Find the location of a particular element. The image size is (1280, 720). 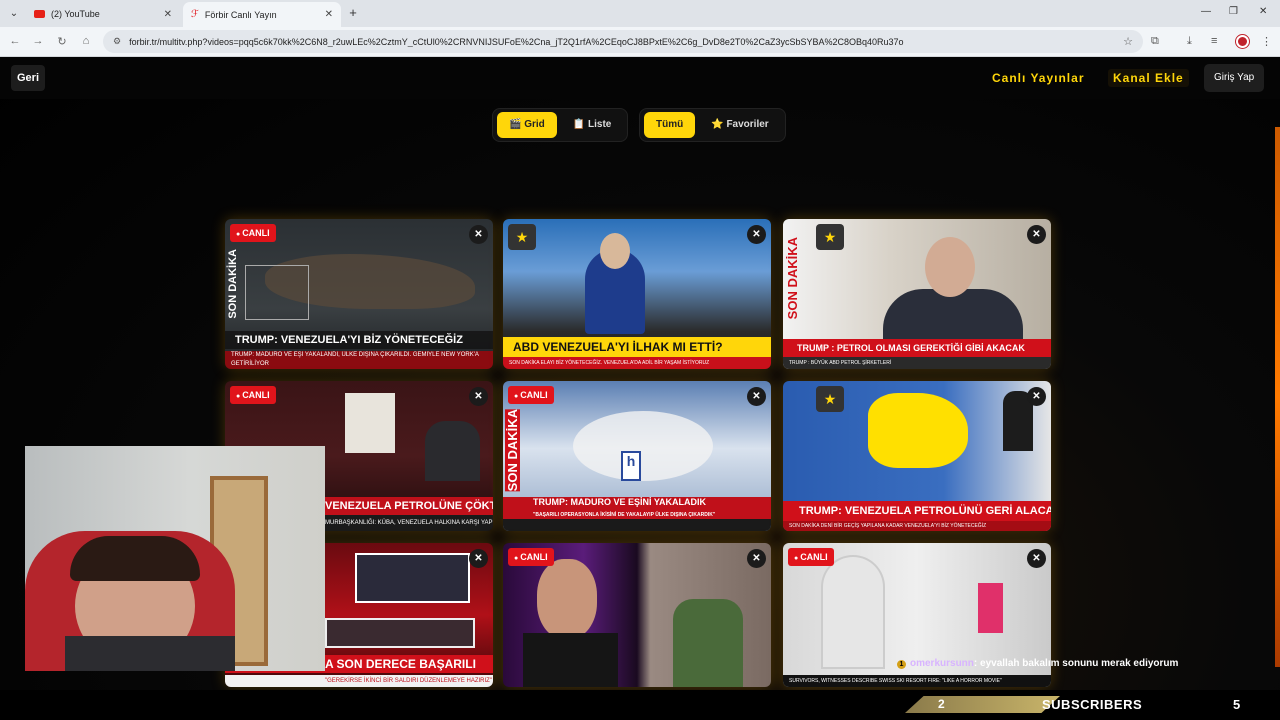

nav-add-channel: Kanal Ekle is located at coordinates (1148, 78).